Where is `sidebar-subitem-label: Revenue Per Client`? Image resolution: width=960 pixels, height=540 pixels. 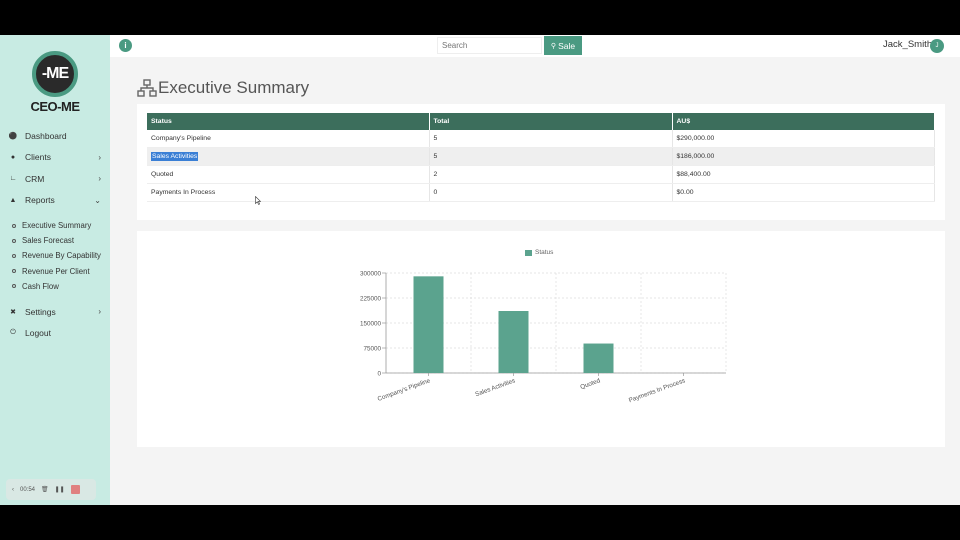
sidebar-subitem-label: Revenue Per Client is located at coordinates (56, 271).